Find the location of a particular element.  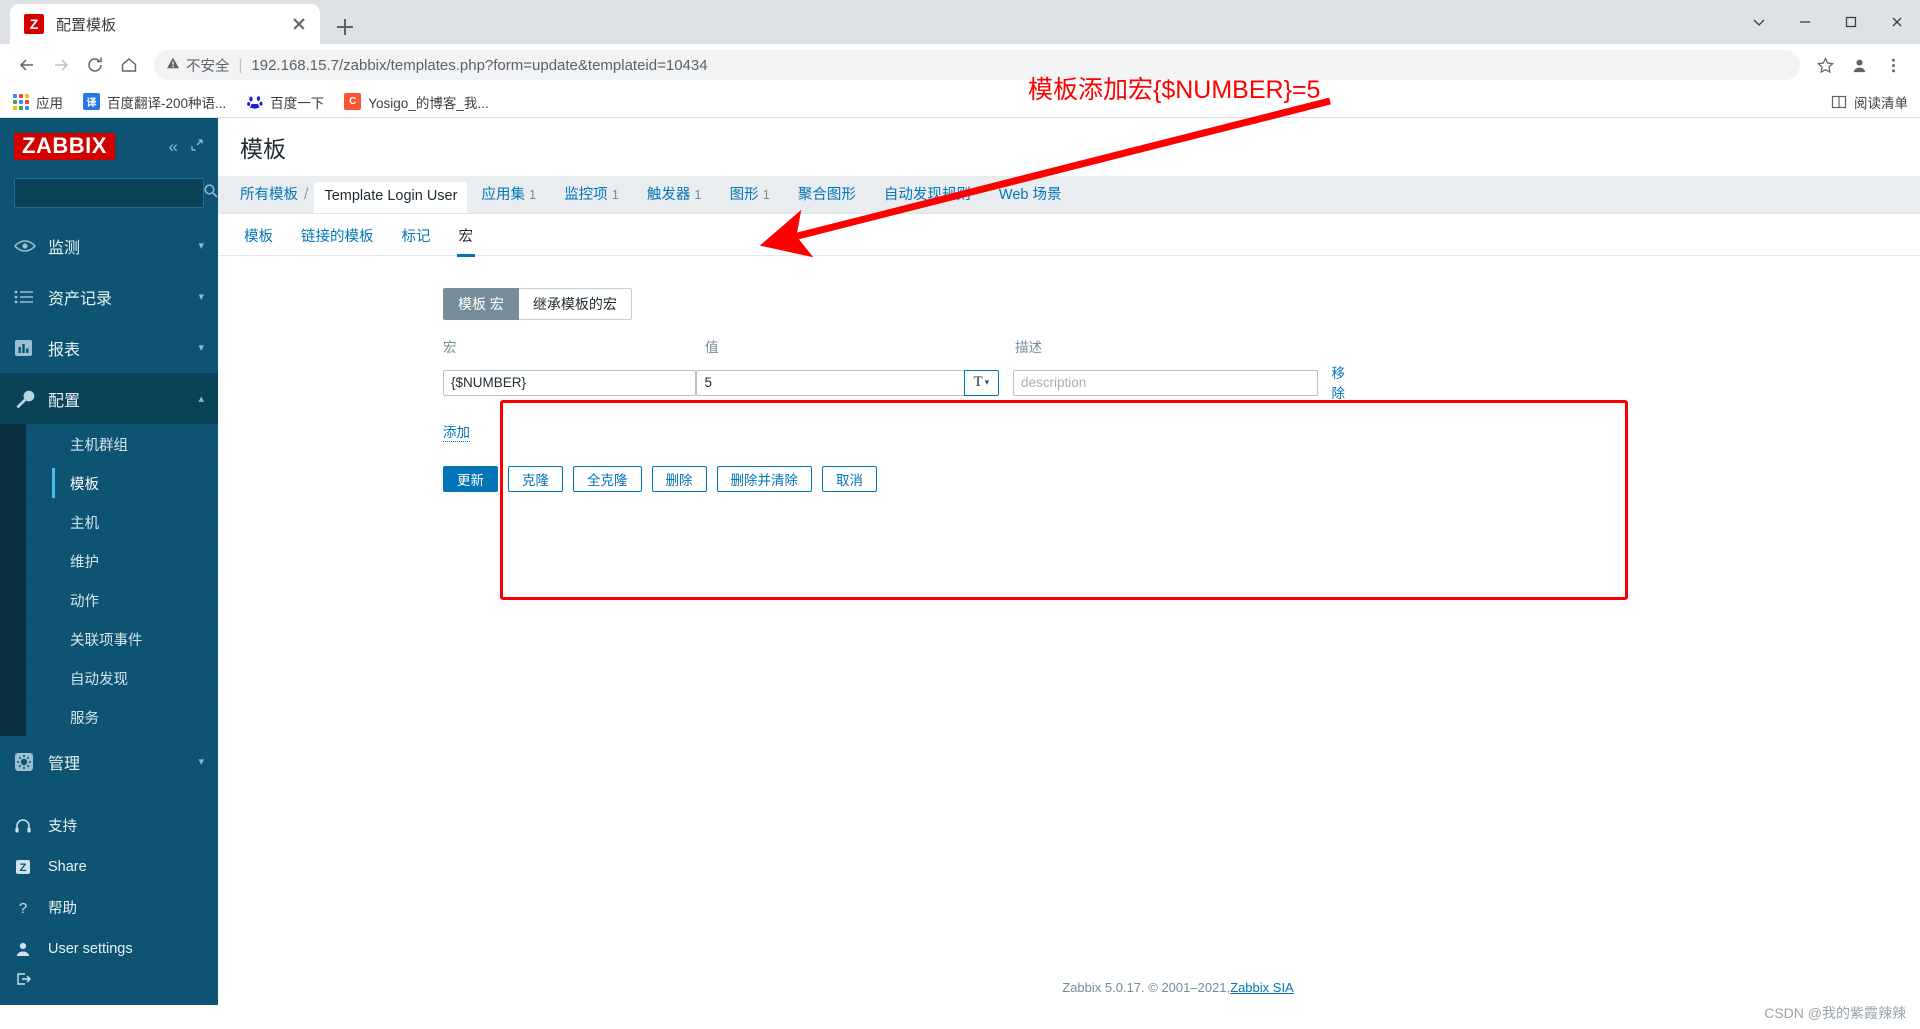

close-icon is located at coordinates (299, 24).